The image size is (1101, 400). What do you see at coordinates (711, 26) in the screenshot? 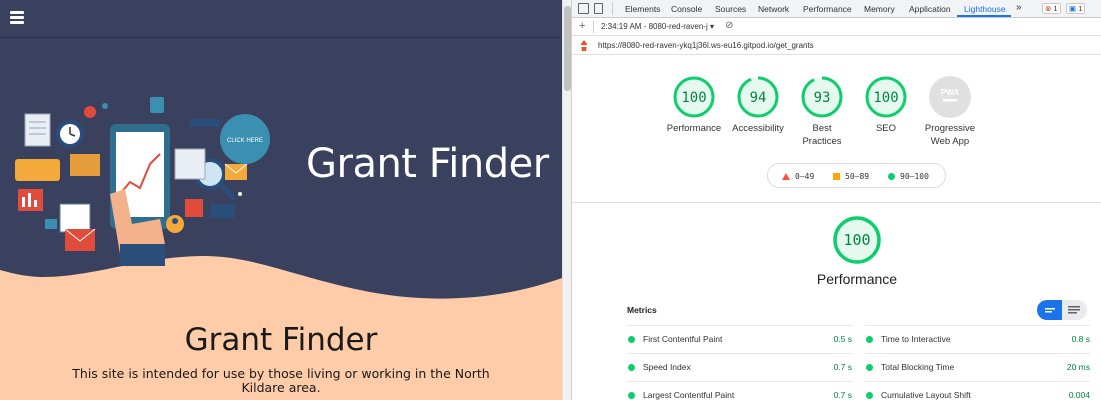
I see `chevron-down-icon: ▾` at bounding box center [711, 26].